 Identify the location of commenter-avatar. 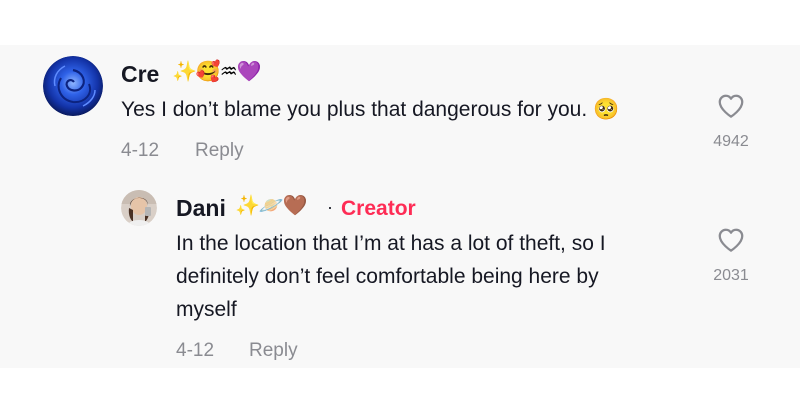
(73, 86).